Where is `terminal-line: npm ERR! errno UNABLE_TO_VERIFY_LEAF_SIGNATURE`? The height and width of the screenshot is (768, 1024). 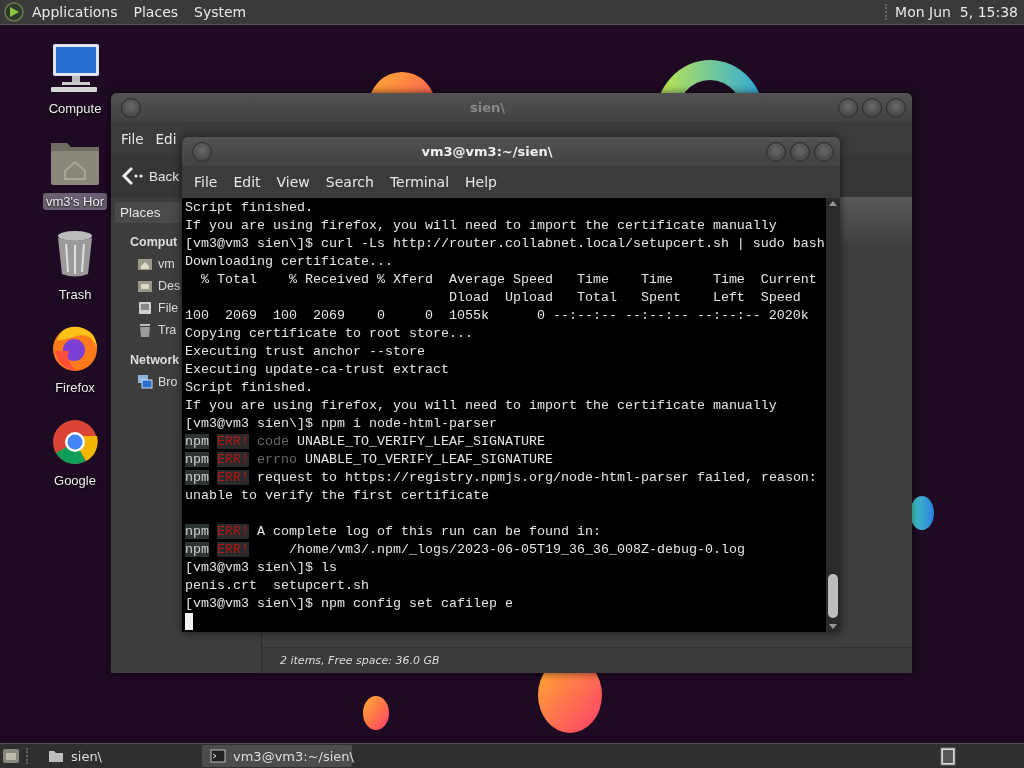
terminal-line: npm ERR! errno UNABLE_TO_VERIFY_LEAF_SIGNATURE is located at coordinates (369, 460).